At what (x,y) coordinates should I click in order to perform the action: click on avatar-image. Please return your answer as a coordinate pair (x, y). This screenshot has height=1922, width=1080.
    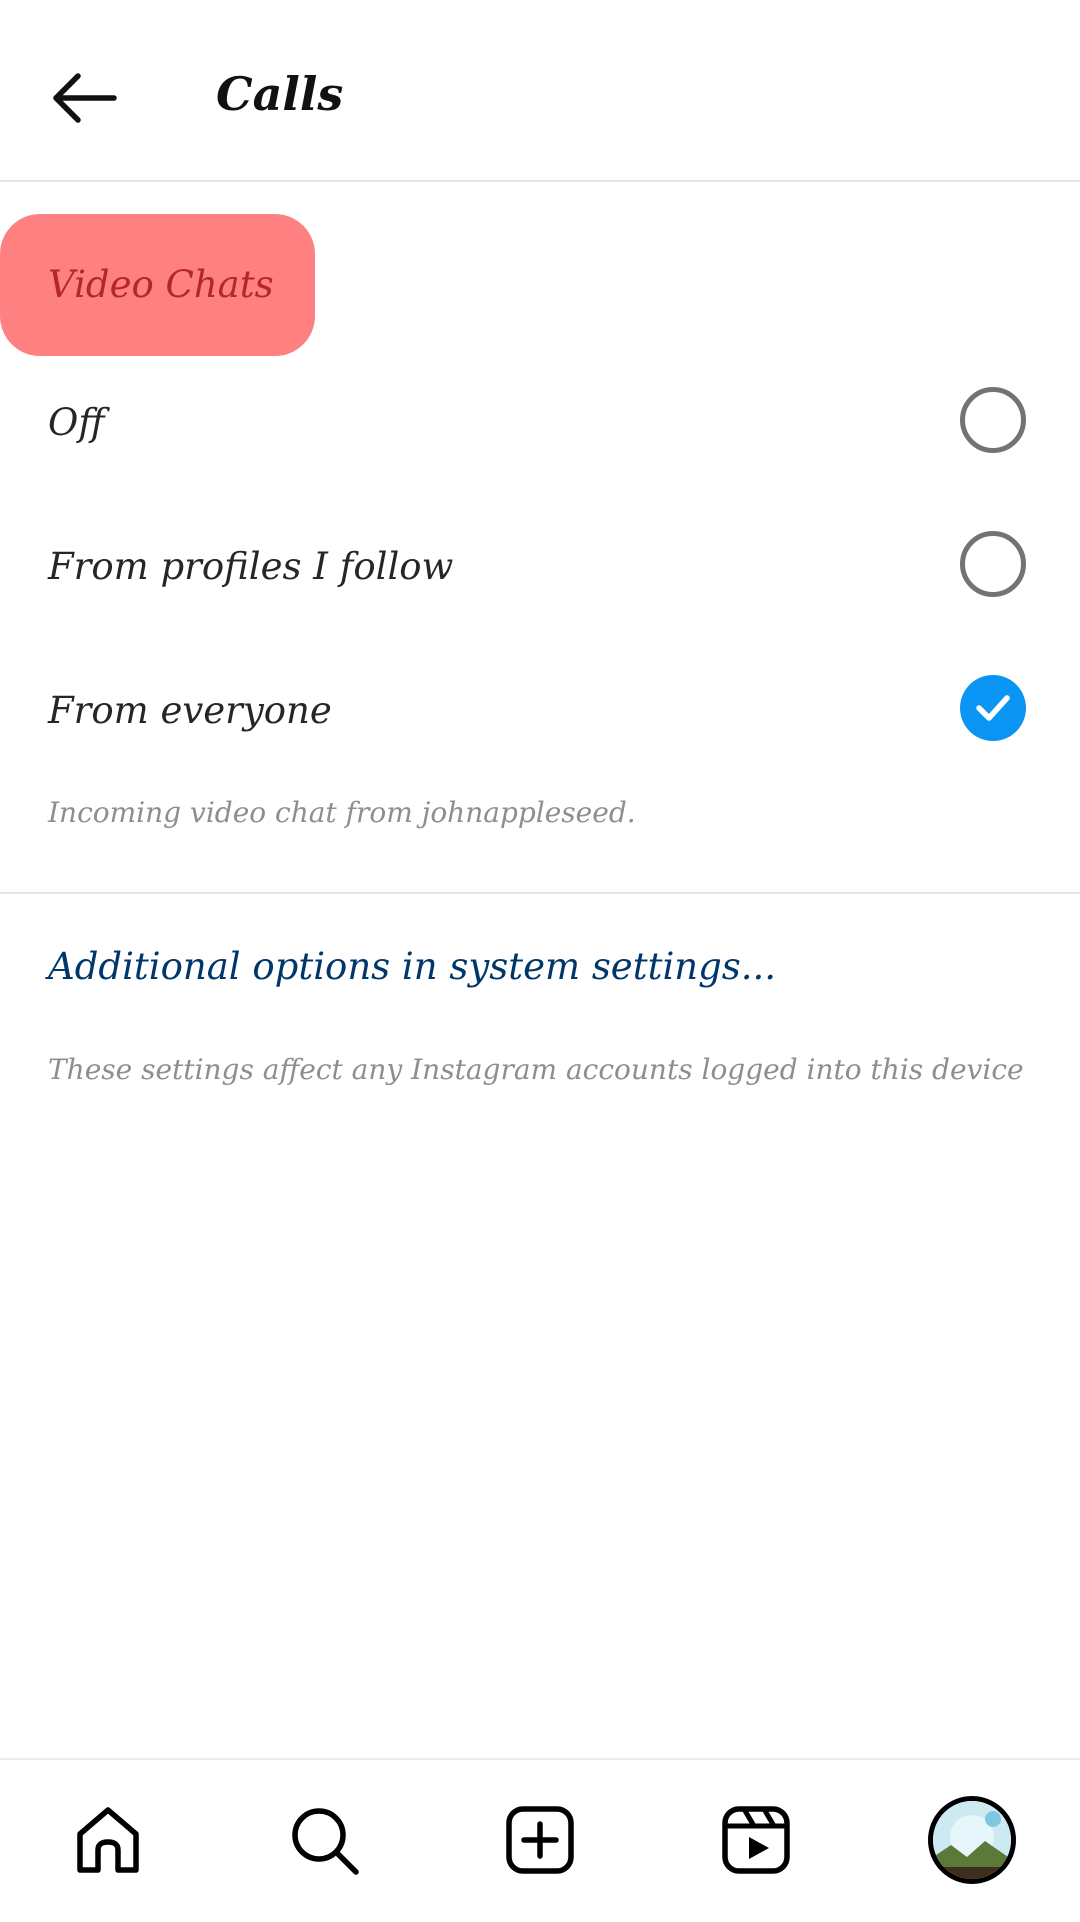
    Looking at the image, I should click on (972, 1840).